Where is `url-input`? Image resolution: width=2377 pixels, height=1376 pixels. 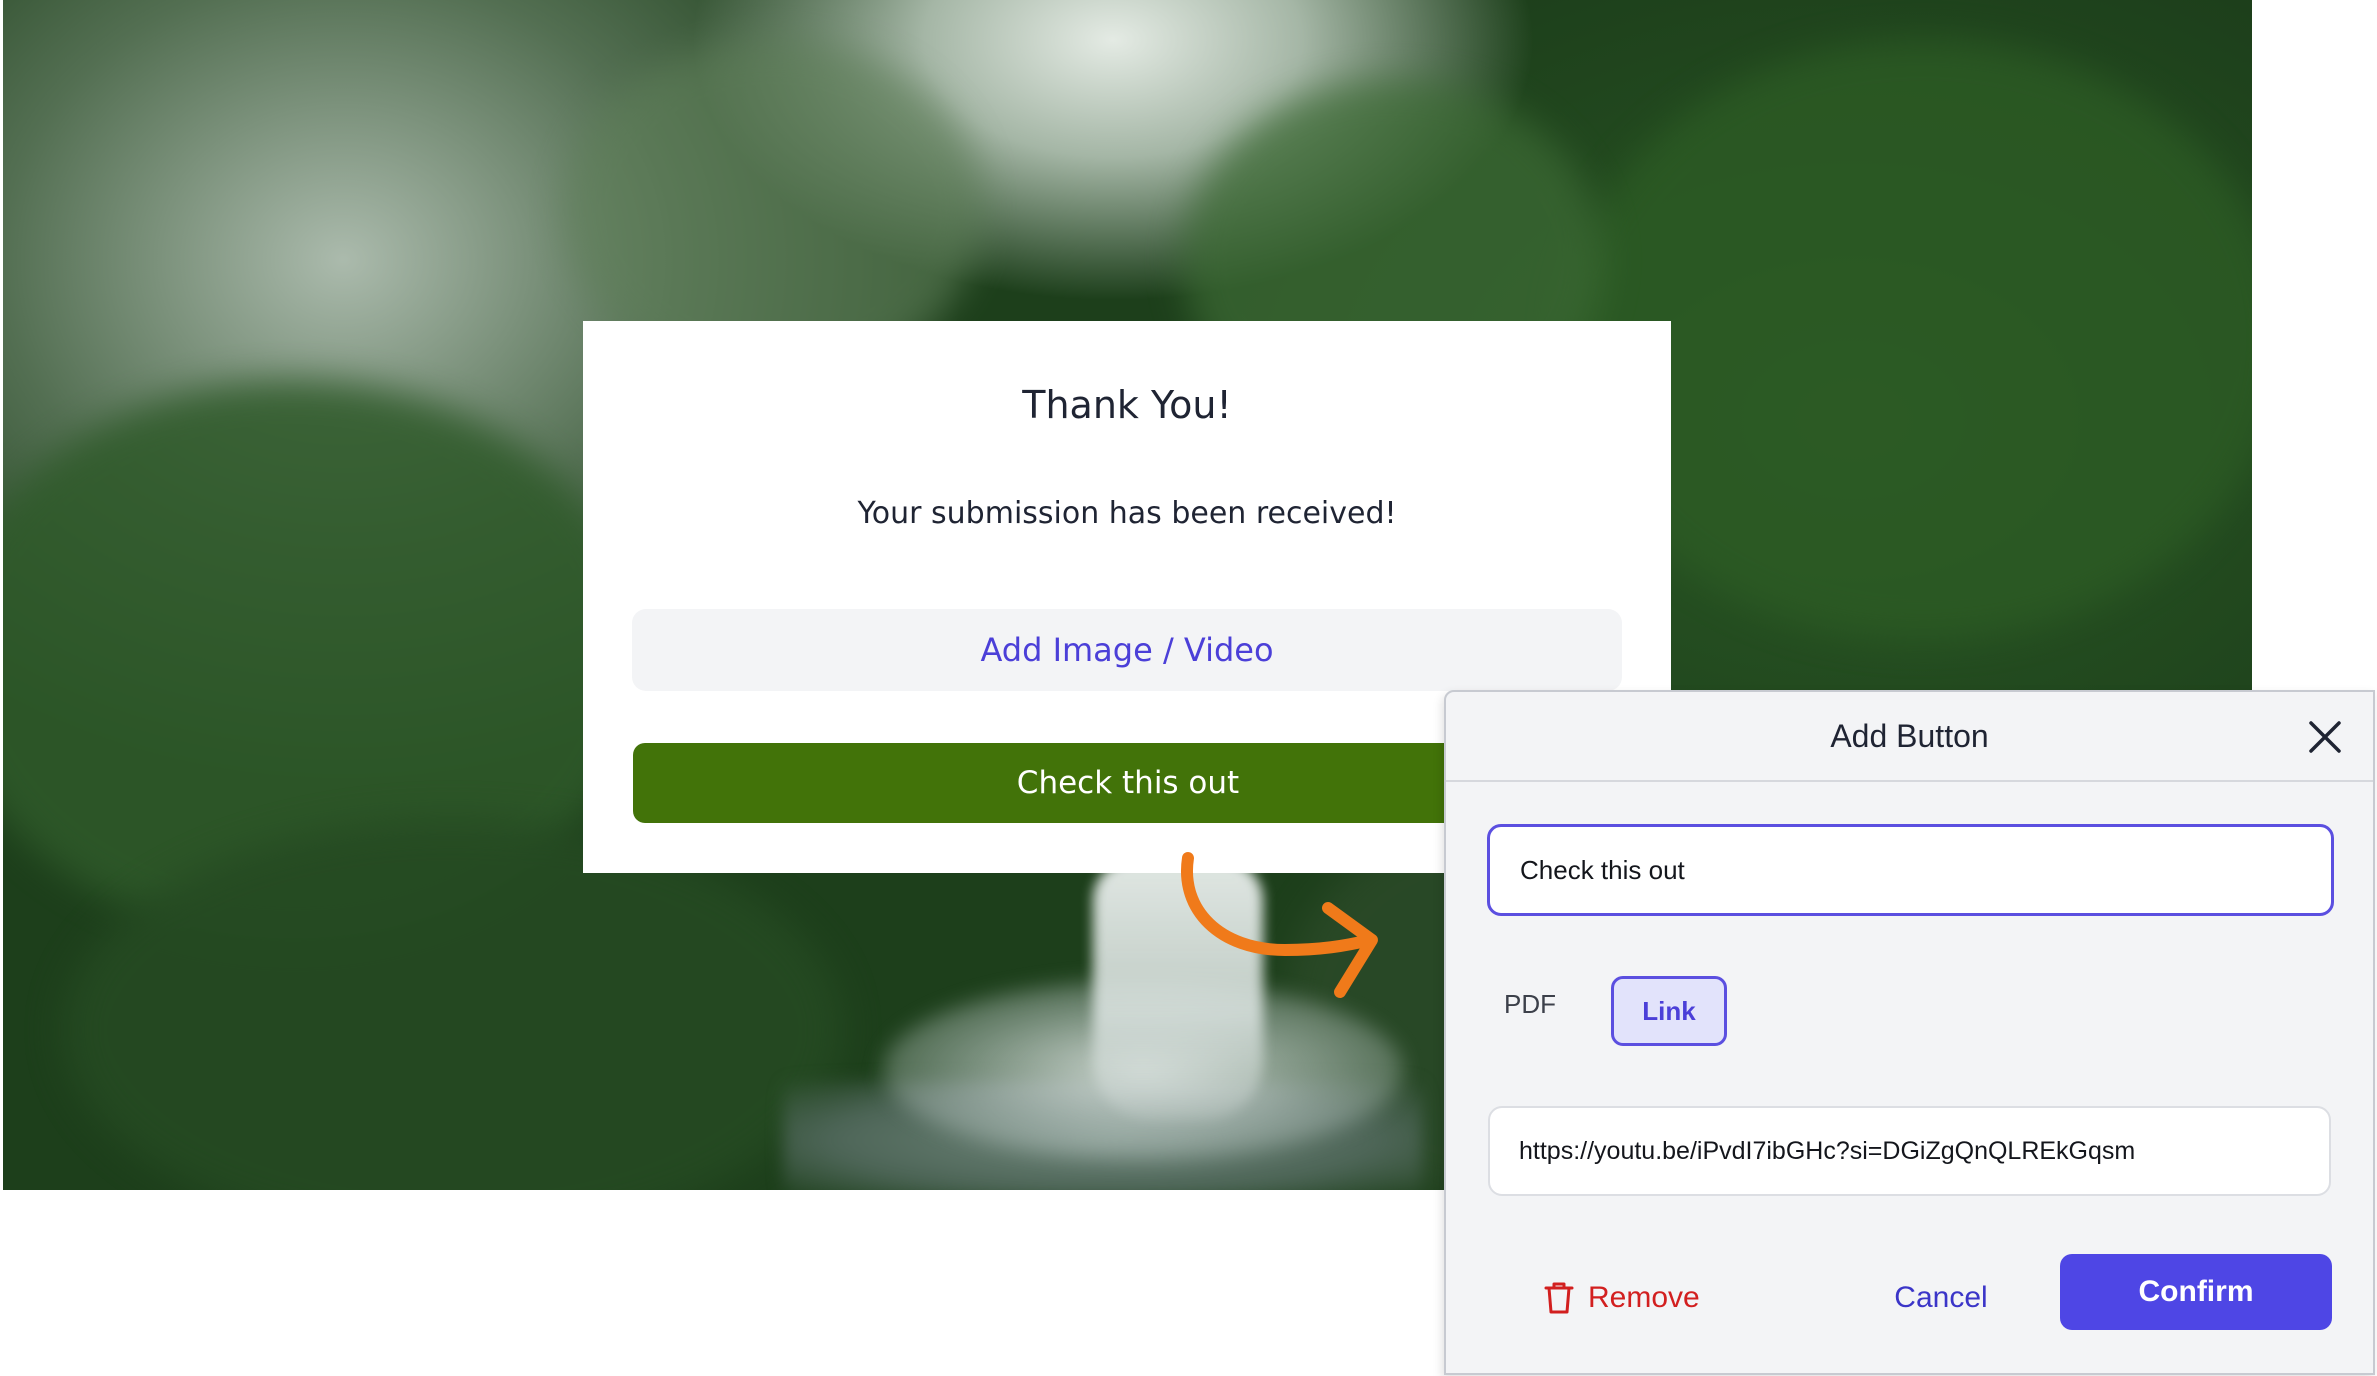 url-input is located at coordinates (1909, 1151).